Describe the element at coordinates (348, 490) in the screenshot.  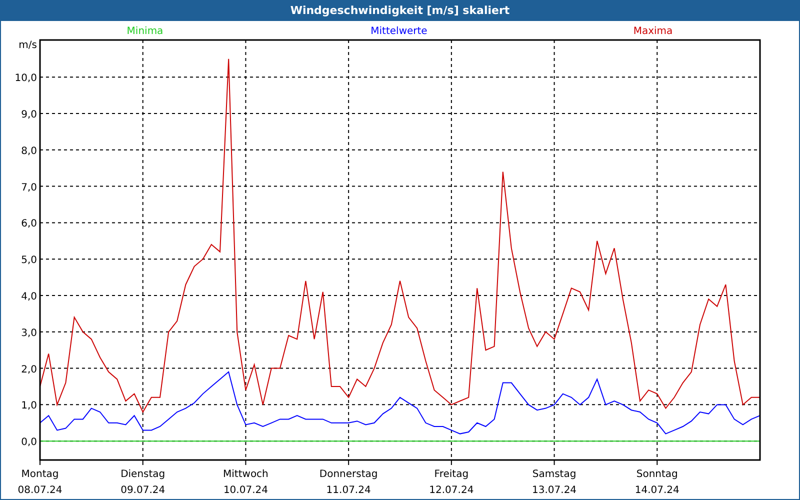
I see `date-label: 11.07.24` at that location.